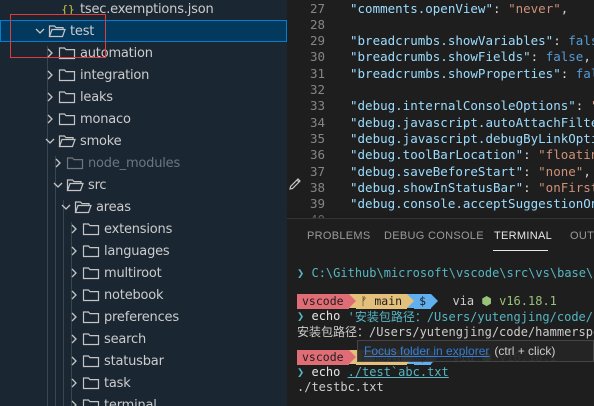 This screenshot has height=406, width=594. What do you see at coordinates (458, 171) in the screenshot?
I see `code-text: "debug.saveBeforeStart": "none",` at bounding box center [458, 171].